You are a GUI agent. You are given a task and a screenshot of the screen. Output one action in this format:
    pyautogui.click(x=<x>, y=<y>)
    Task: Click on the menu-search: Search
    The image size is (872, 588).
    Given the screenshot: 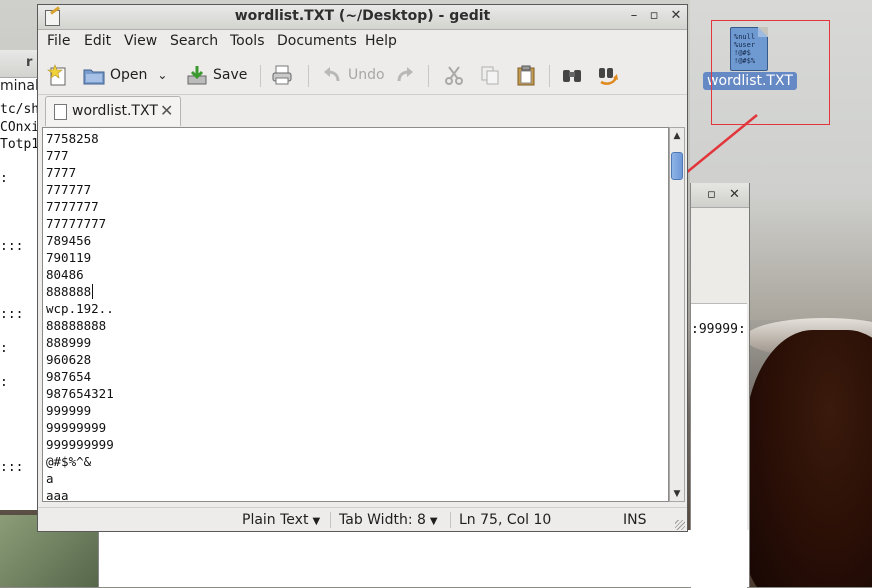 What is the action you would take?
    pyautogui.click(x=194, y=41)
    